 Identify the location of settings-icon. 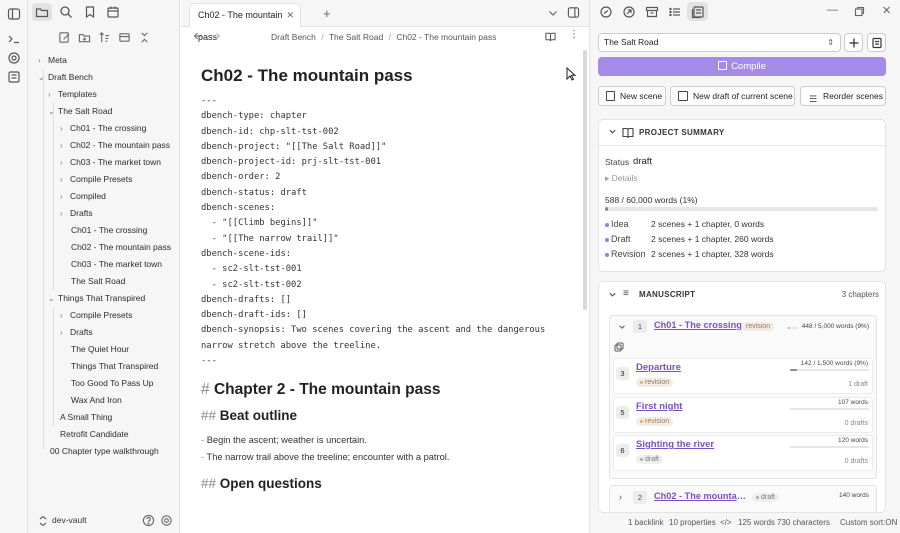
(14, 58).